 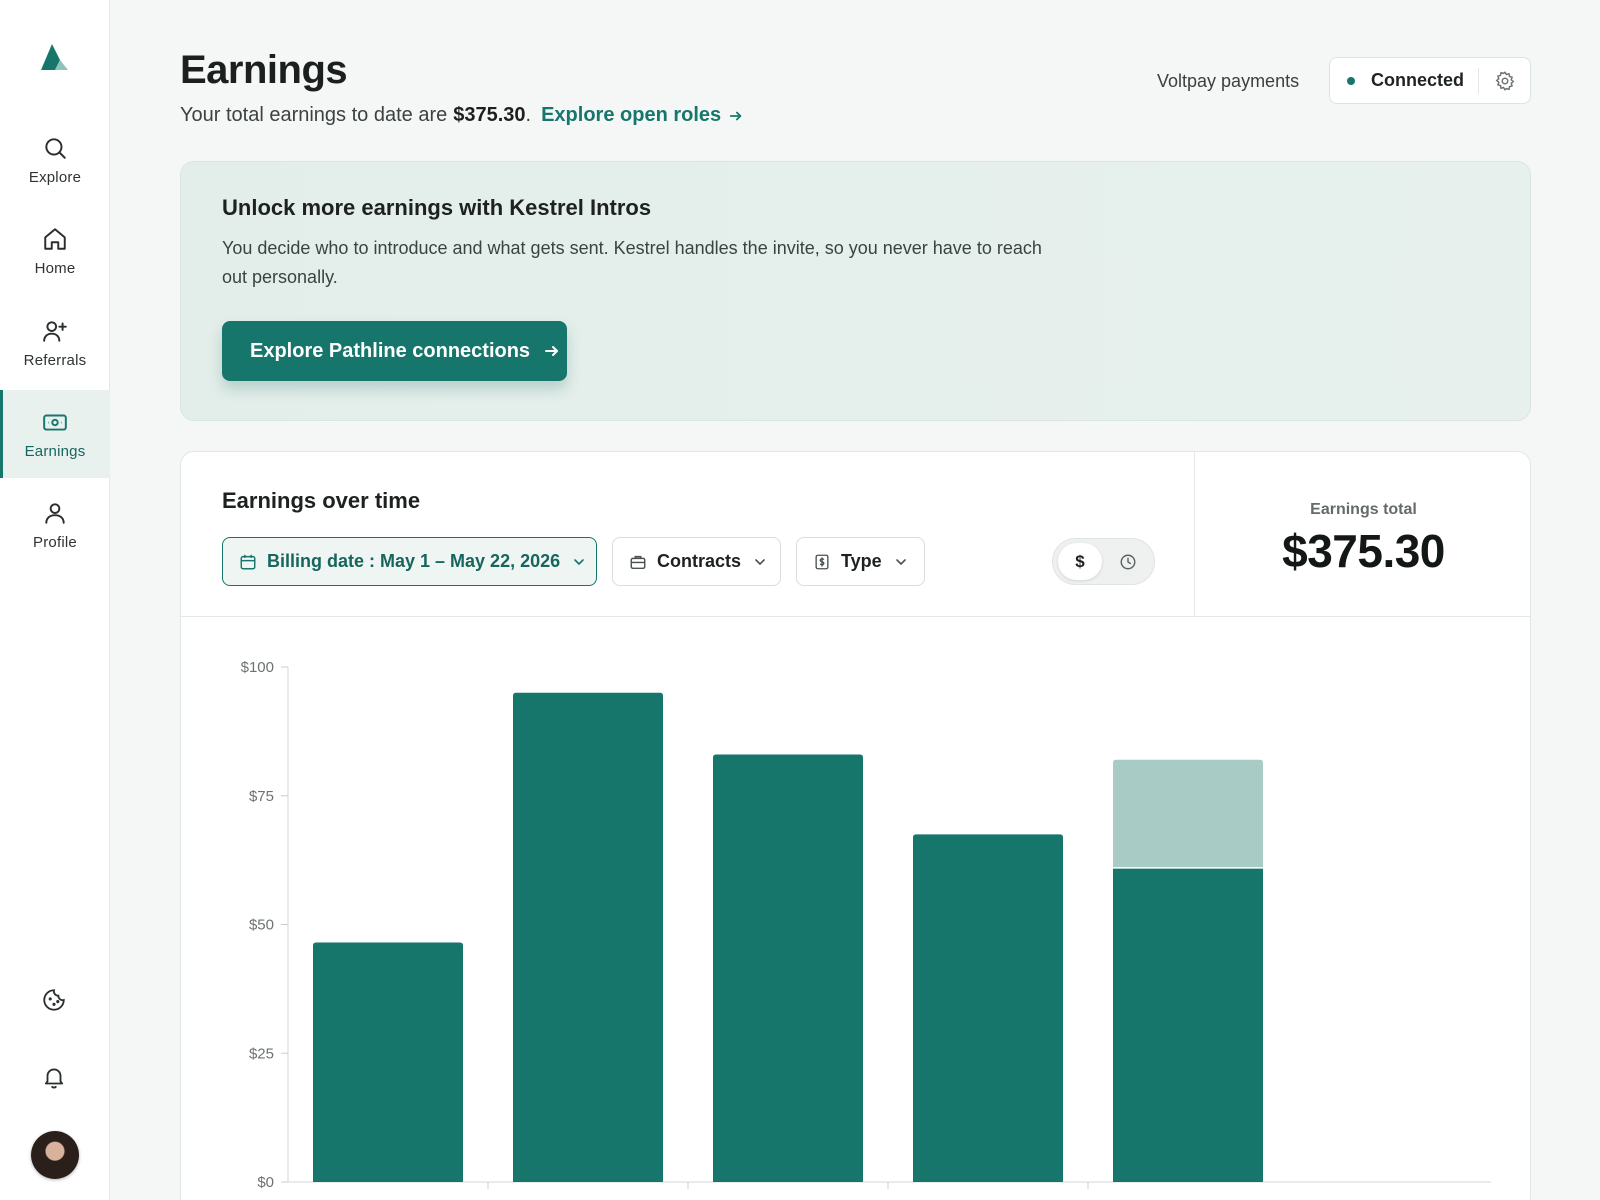 I want to click on search-icon, so click(x=55, y=148).